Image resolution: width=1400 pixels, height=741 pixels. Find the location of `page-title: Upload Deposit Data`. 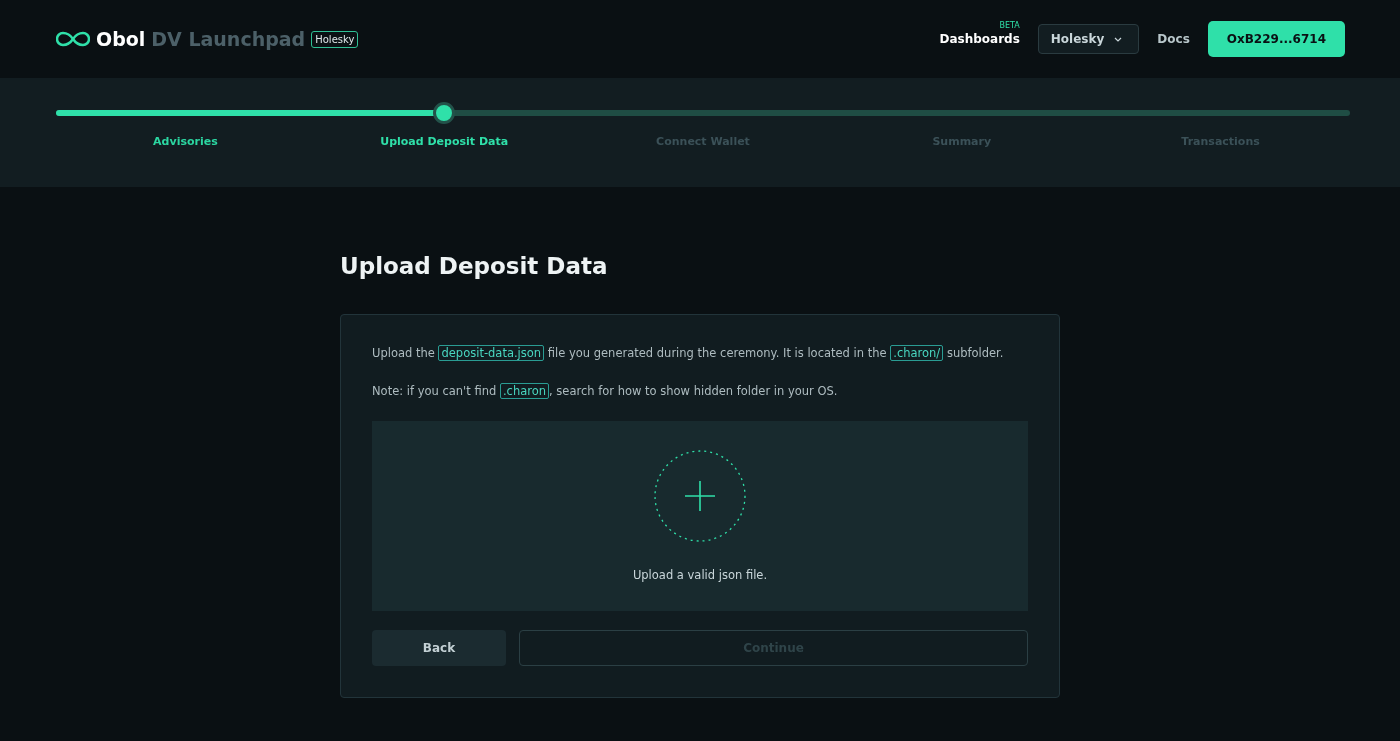

page-title: Upload Deposit Data is located at coordinates (474, 266).